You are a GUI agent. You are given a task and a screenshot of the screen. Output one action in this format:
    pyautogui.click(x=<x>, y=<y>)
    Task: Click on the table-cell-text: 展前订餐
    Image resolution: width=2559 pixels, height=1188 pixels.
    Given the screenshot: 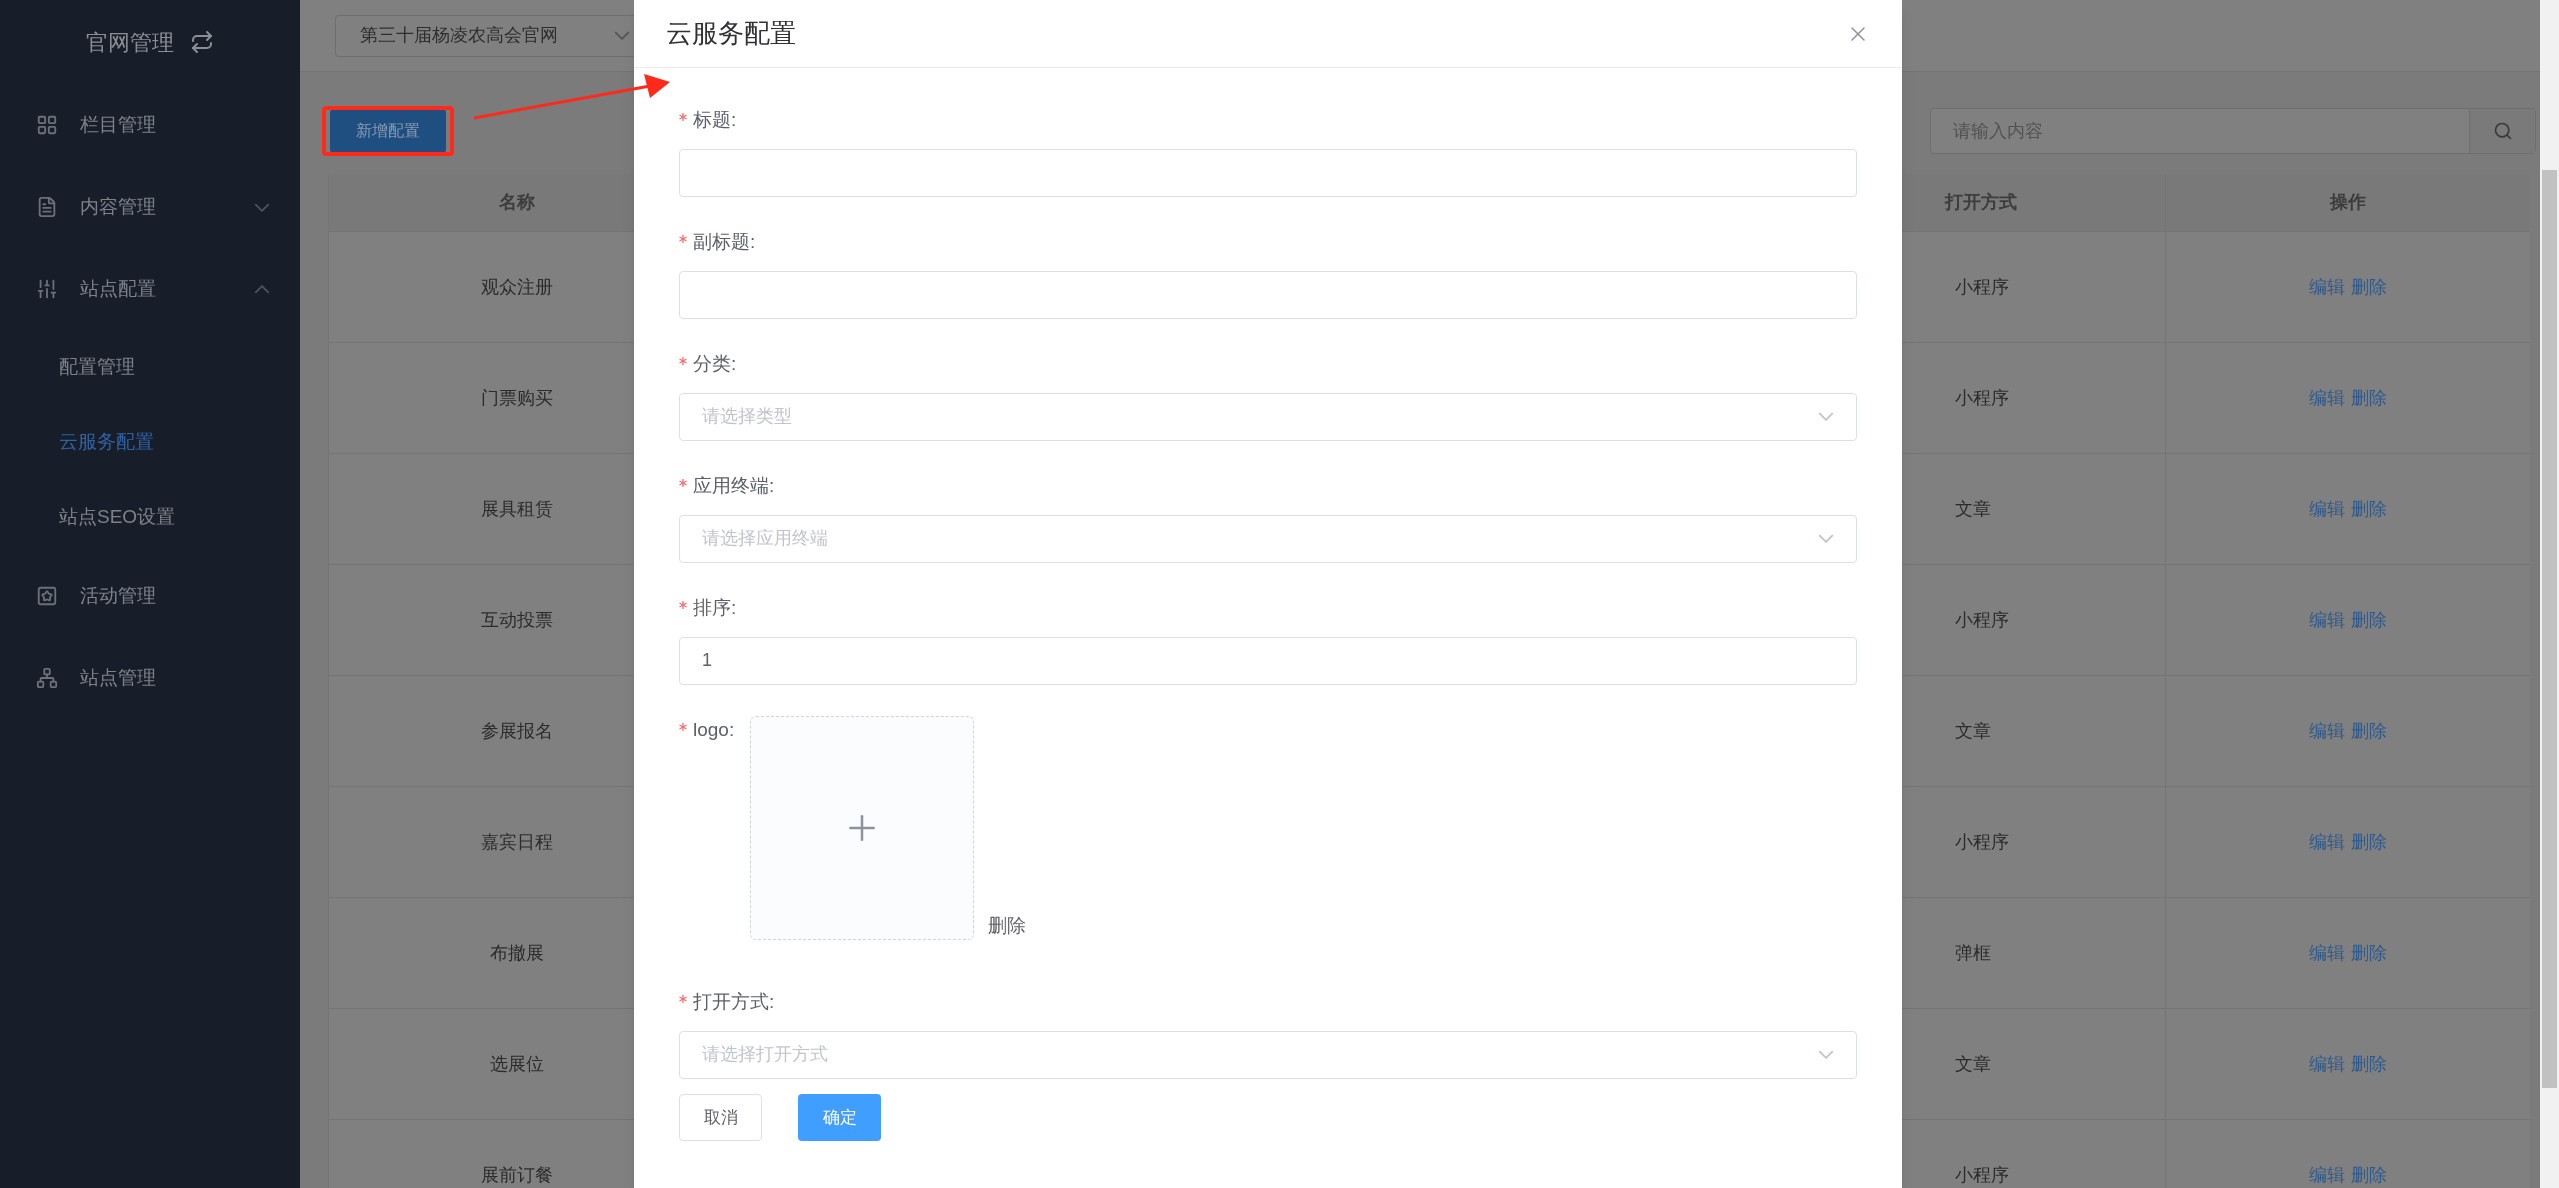 What is the action you would take?
    pyautogui.click(x=517, y=1175)
    